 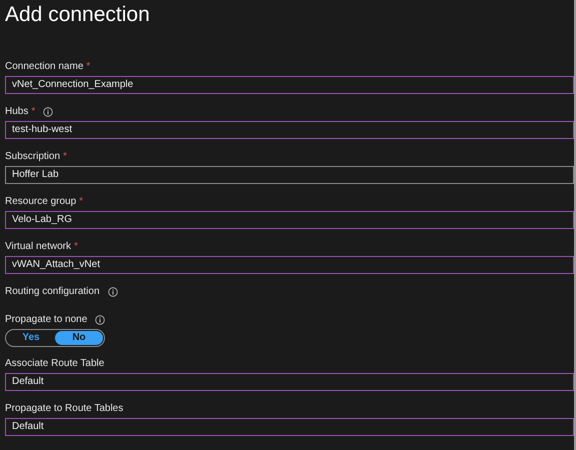 What do you see at coordinates (54, 364) in the screenshot?
I see `field-label: Associate Route Table` at bounding box center [54, 364].